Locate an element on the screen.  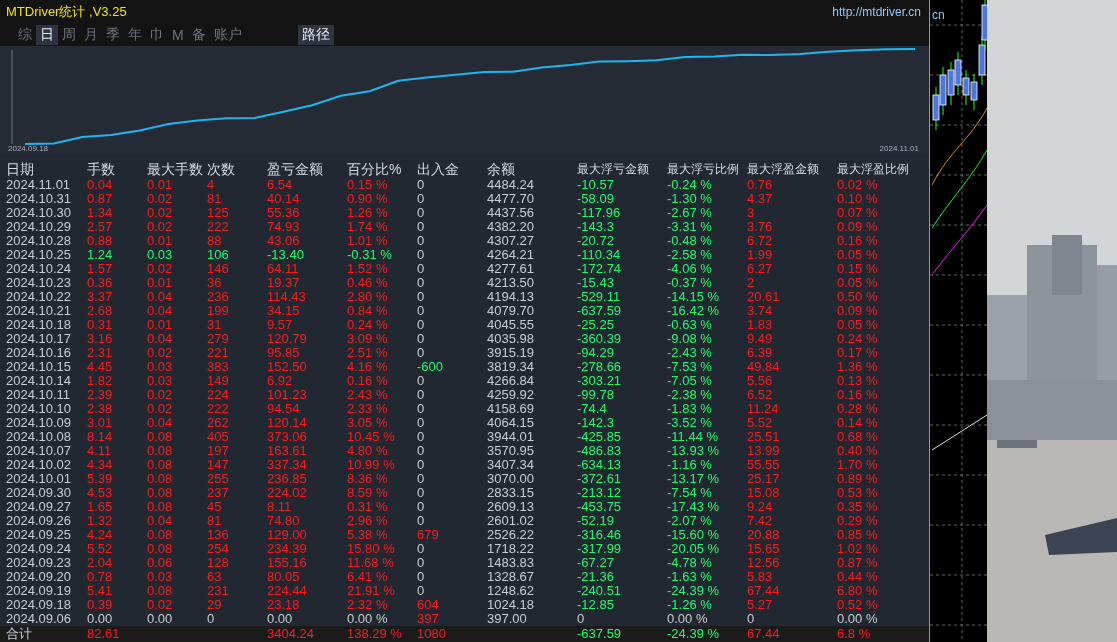
table-cell-text: -2.58 % is located at coordinates (690, 255).